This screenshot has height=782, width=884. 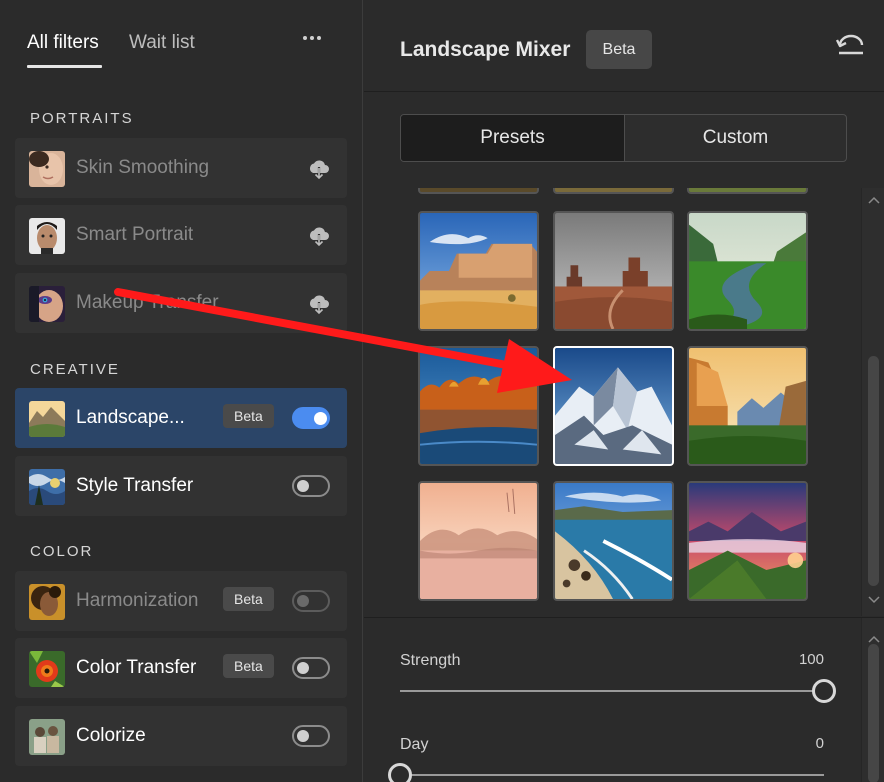 I want to click on presets-custom-switch: Presets Custom, so click(x=623, y=138).